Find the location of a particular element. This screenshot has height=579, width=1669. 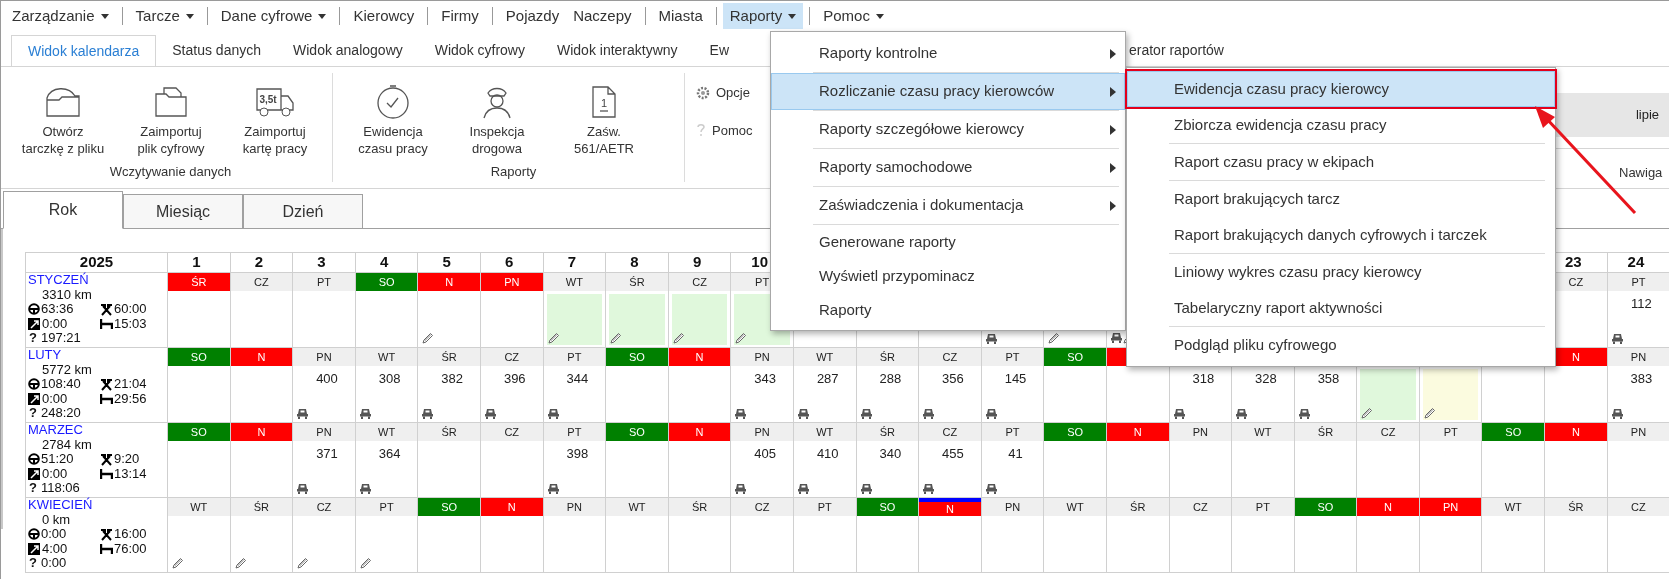

distance-value: 382 is located at coordinates (451, 378).